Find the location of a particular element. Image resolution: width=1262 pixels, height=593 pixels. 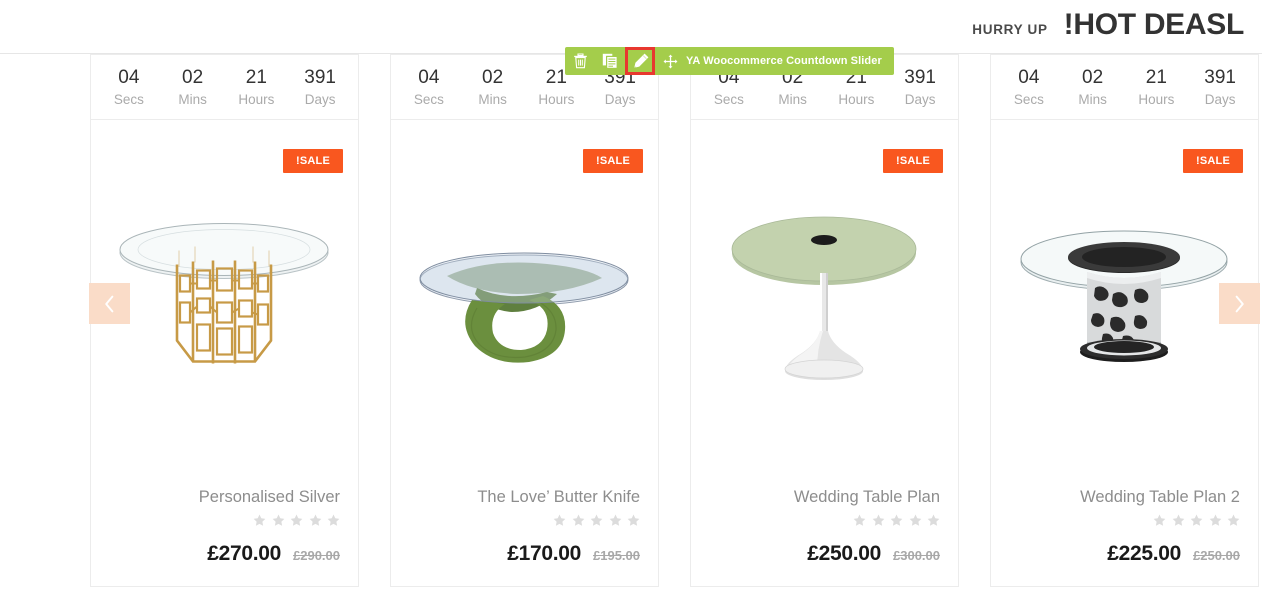

chevron-right-icon is located at coordinates (1239, 303).